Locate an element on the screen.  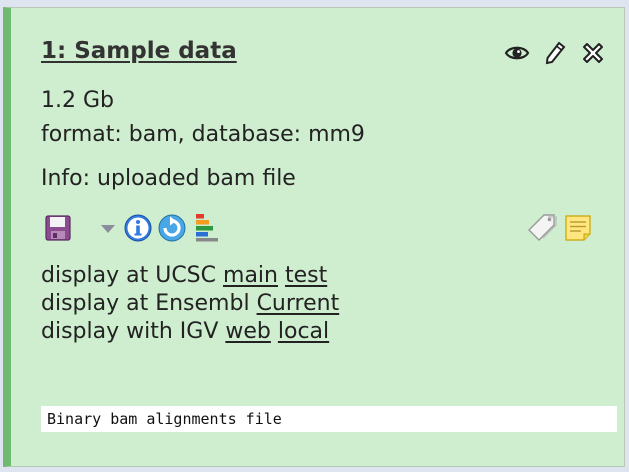
dataset-toolbar is located at coordinates (321, 231).